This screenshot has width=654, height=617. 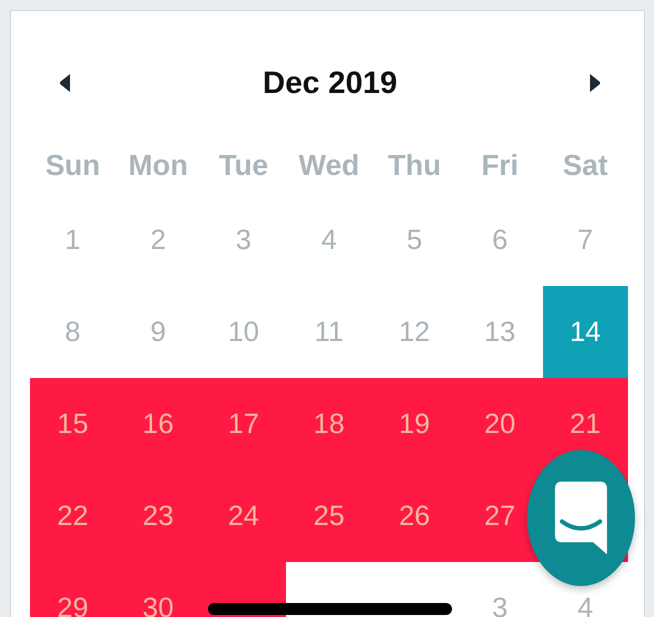 What do you see at coordinates (500, 516) in the screenshot?
I see `day-number: 27` at bounding box center [500, 516].